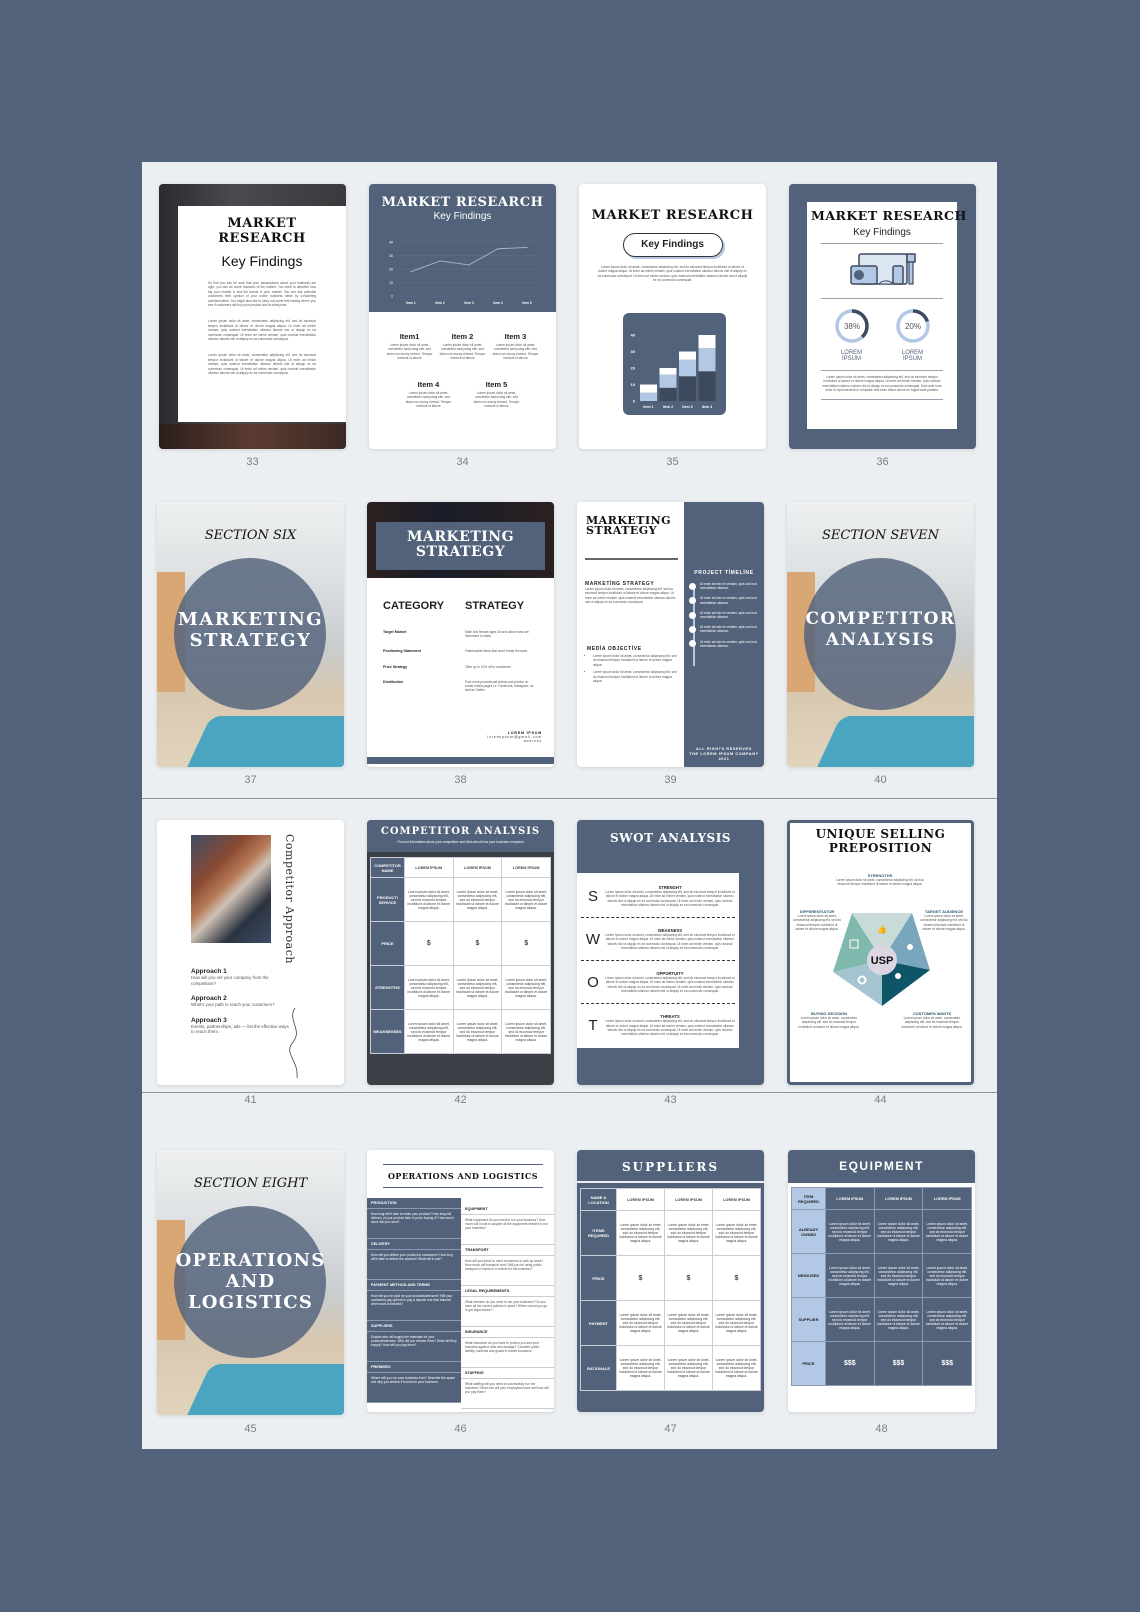  Describe the element at coordinates (250, 1260) in the screenshot. I see `title-line: OPERATIONS` at that location.